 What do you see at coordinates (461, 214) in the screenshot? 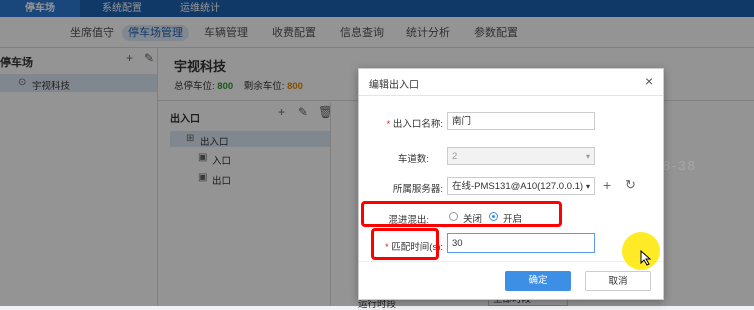
I see `highlight-box-mixed` at bounding box center [461, 214].